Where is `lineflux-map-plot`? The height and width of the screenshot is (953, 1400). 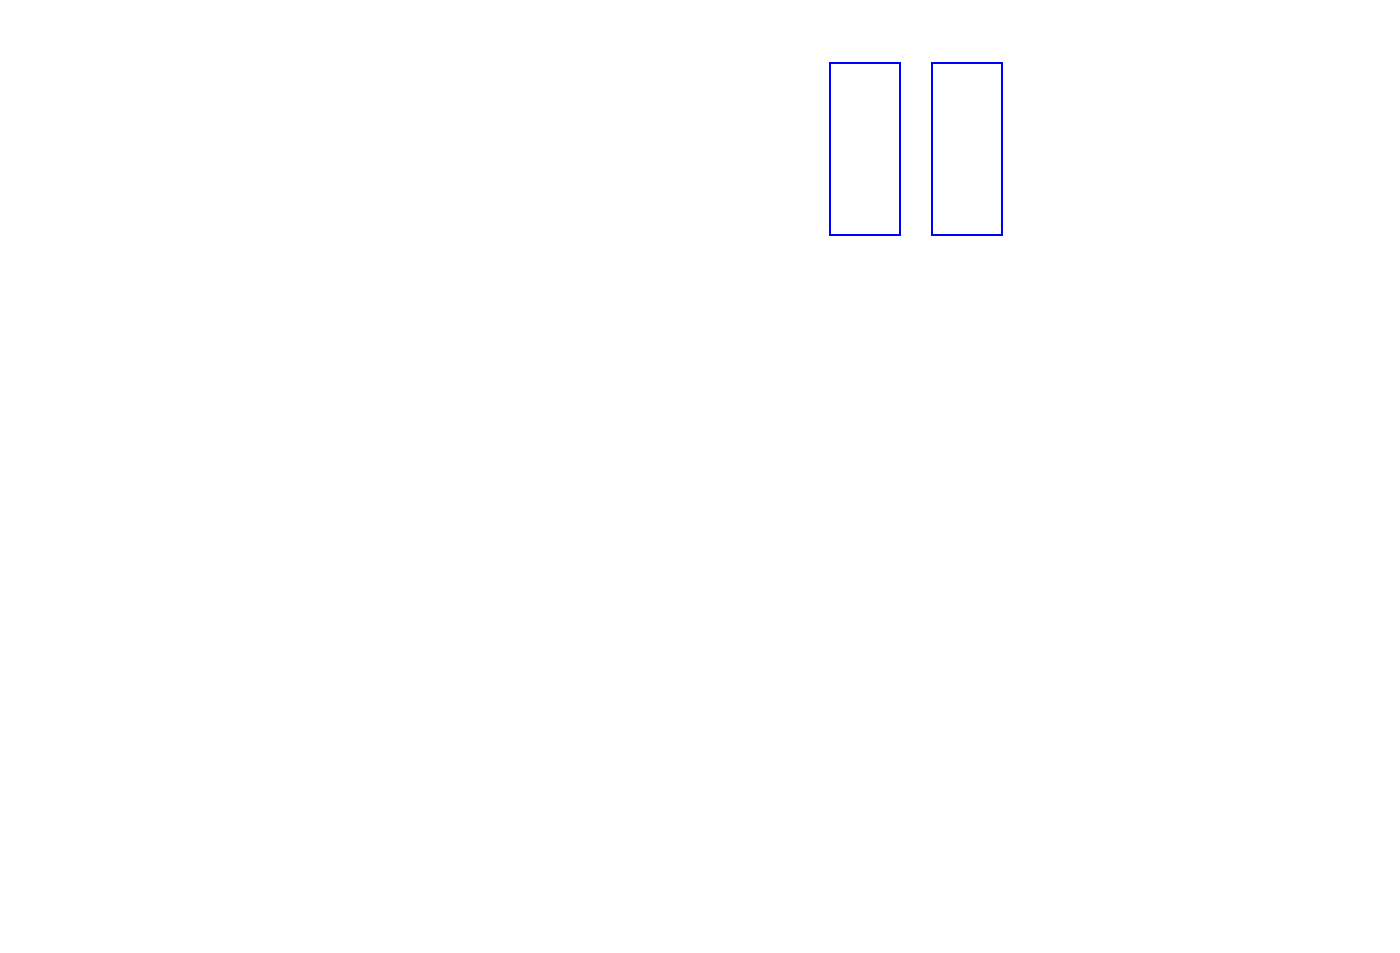 lineflux-map-plot is located at coordinates (326, 614).